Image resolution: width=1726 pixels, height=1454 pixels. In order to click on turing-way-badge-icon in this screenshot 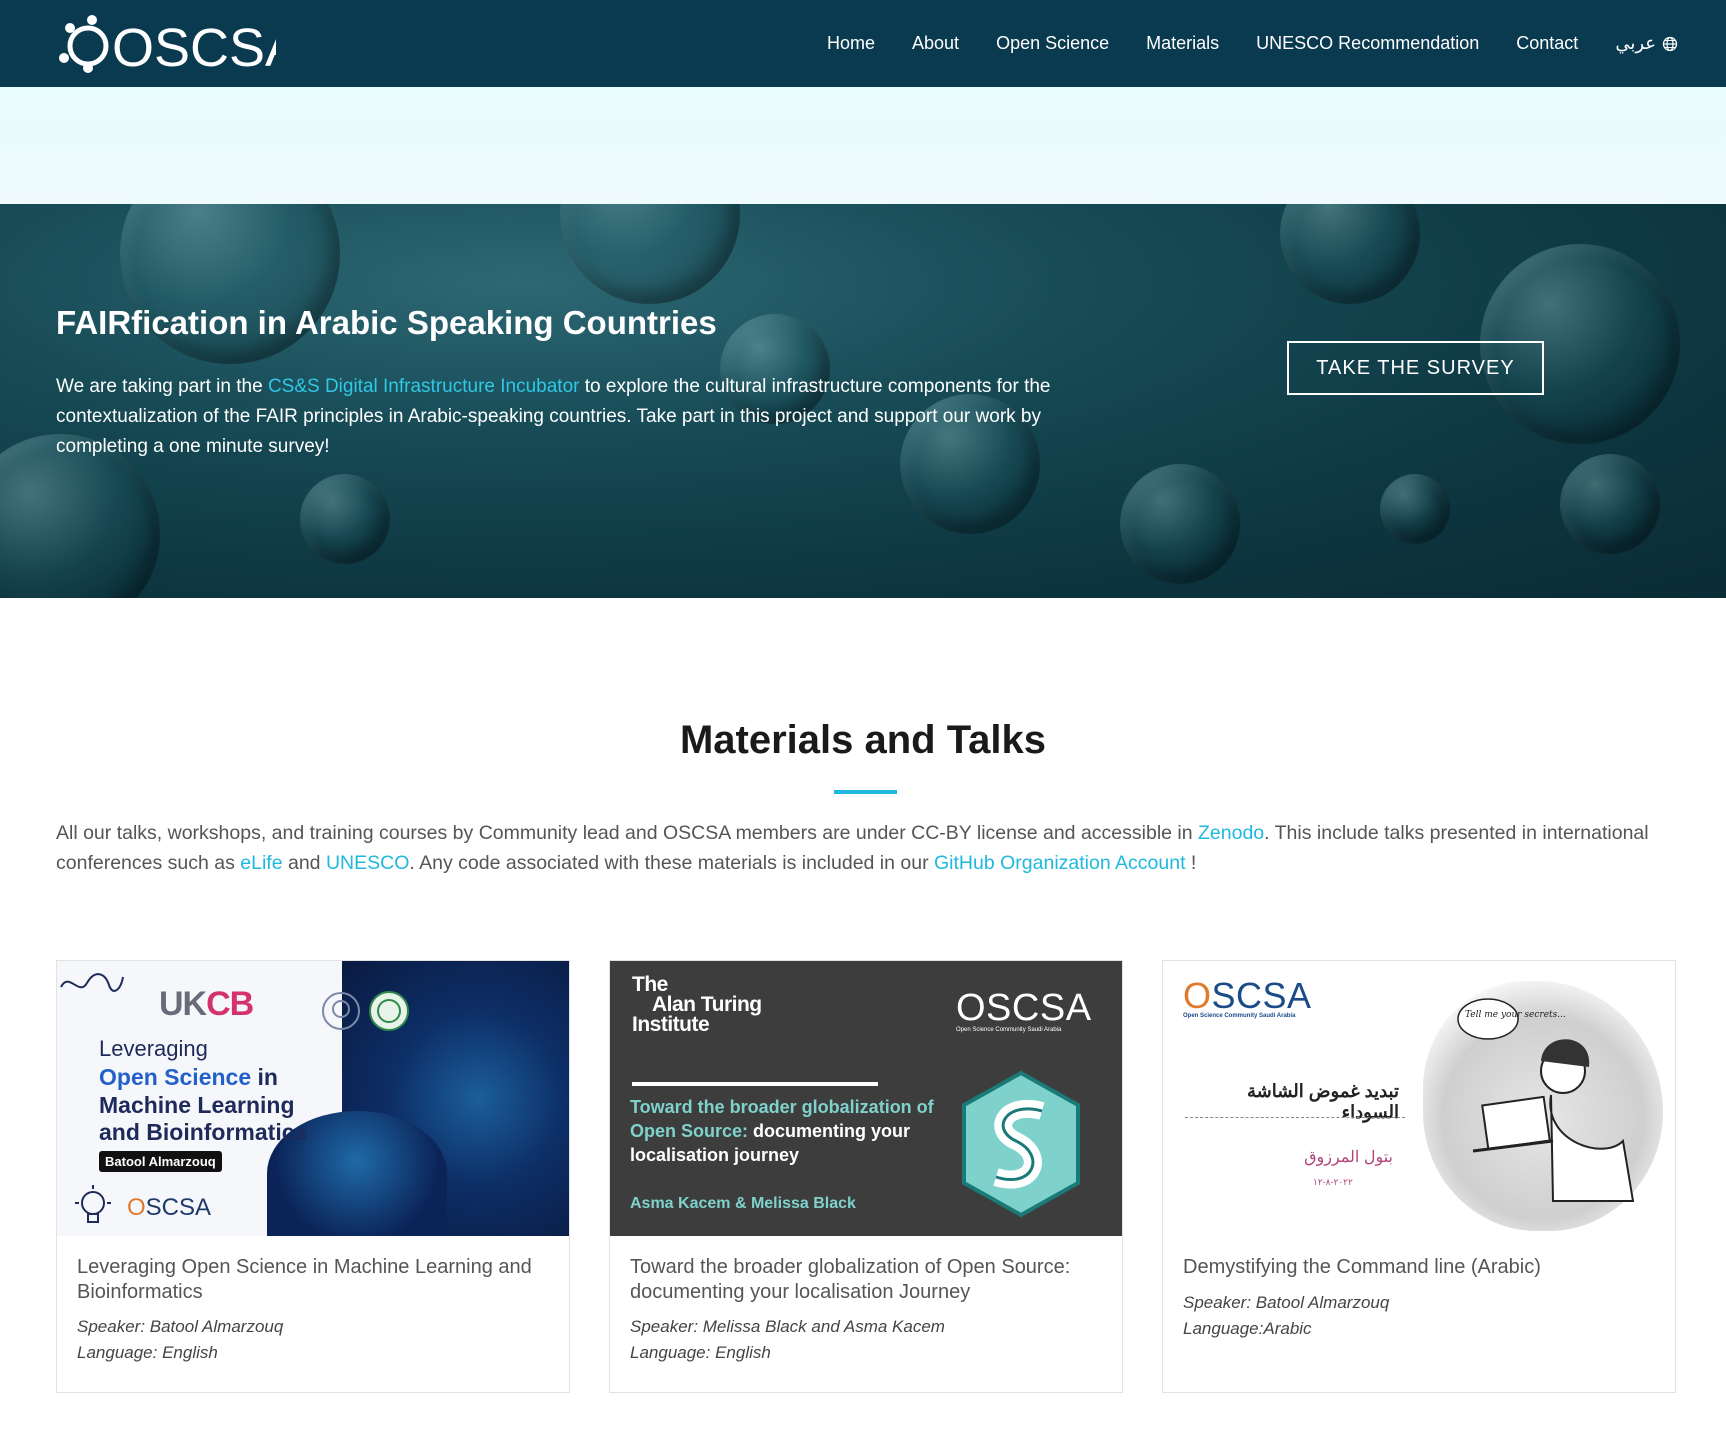, I will do `click(1021, 1144)`.